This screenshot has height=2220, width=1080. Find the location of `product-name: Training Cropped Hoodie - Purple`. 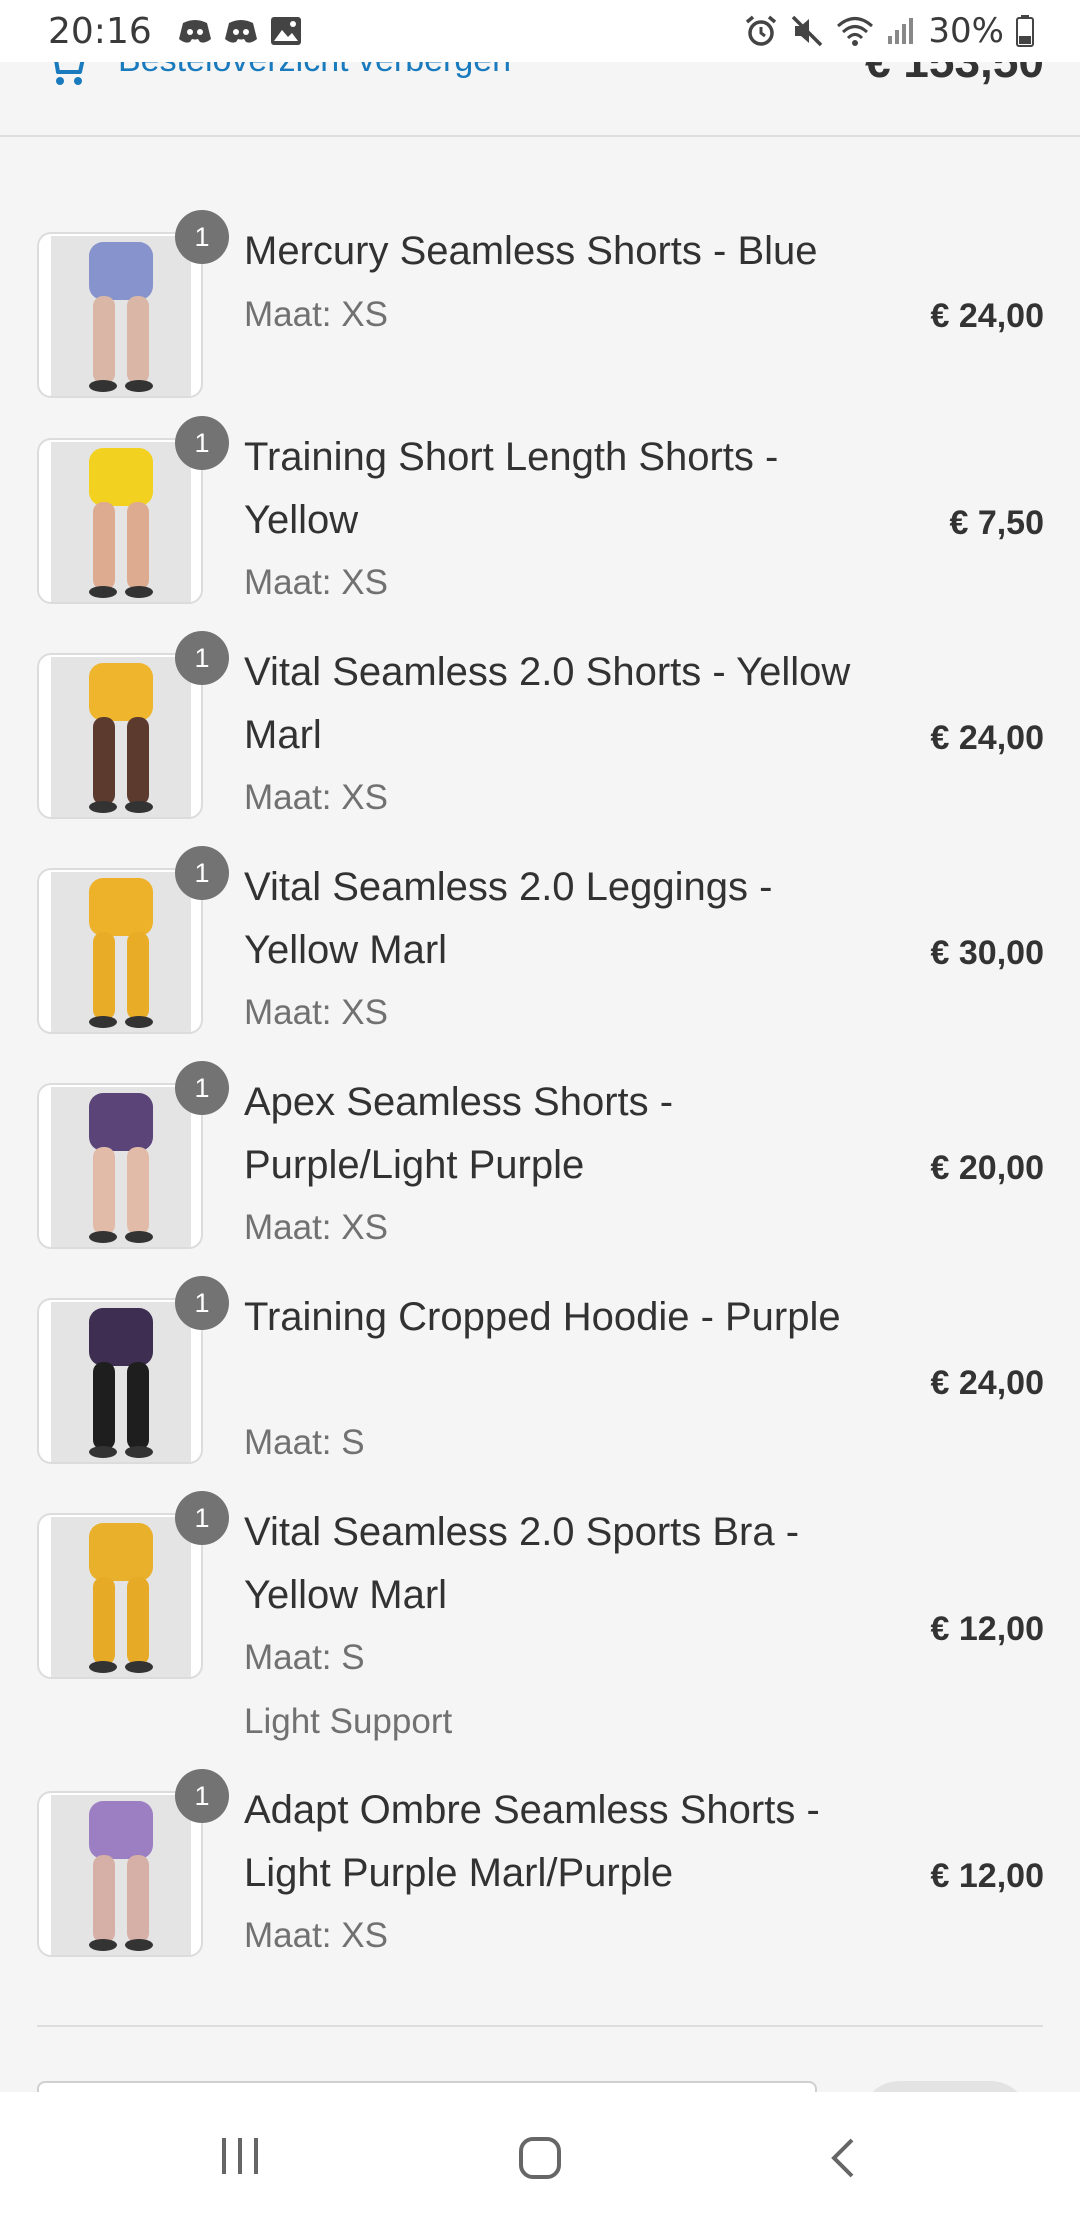

product-name: Training Cropped Hoodie - Purple is located at coordinates (542, 1317).